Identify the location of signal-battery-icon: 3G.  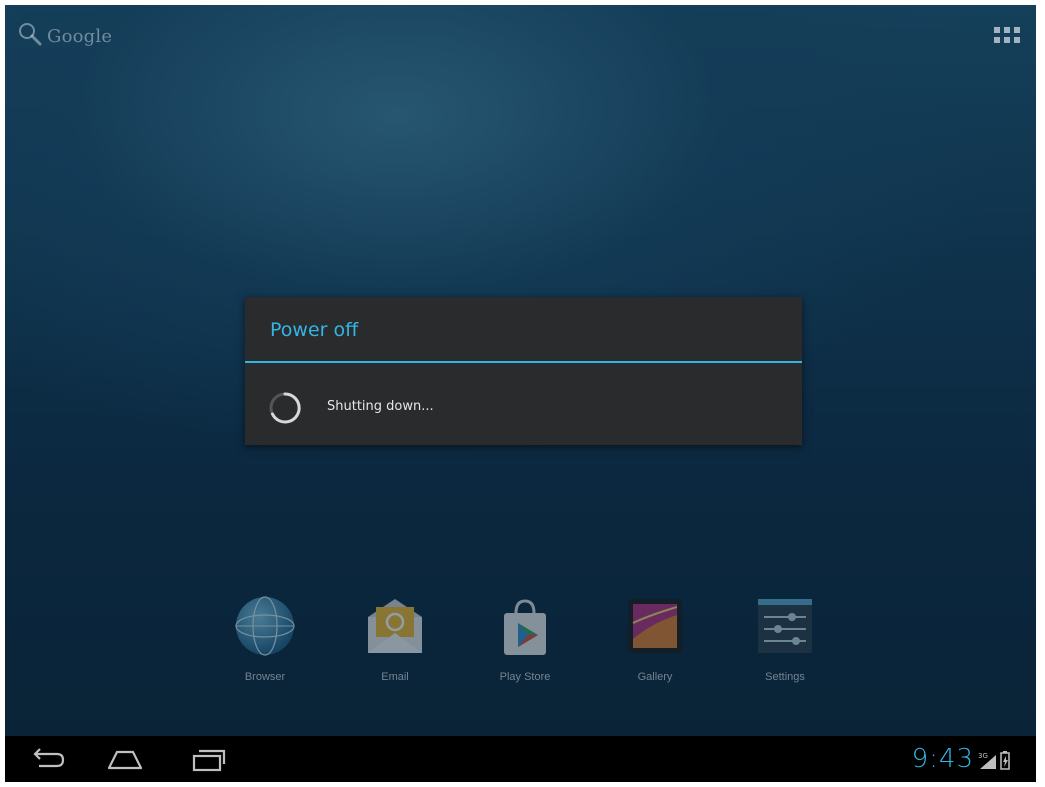
(996, 760).